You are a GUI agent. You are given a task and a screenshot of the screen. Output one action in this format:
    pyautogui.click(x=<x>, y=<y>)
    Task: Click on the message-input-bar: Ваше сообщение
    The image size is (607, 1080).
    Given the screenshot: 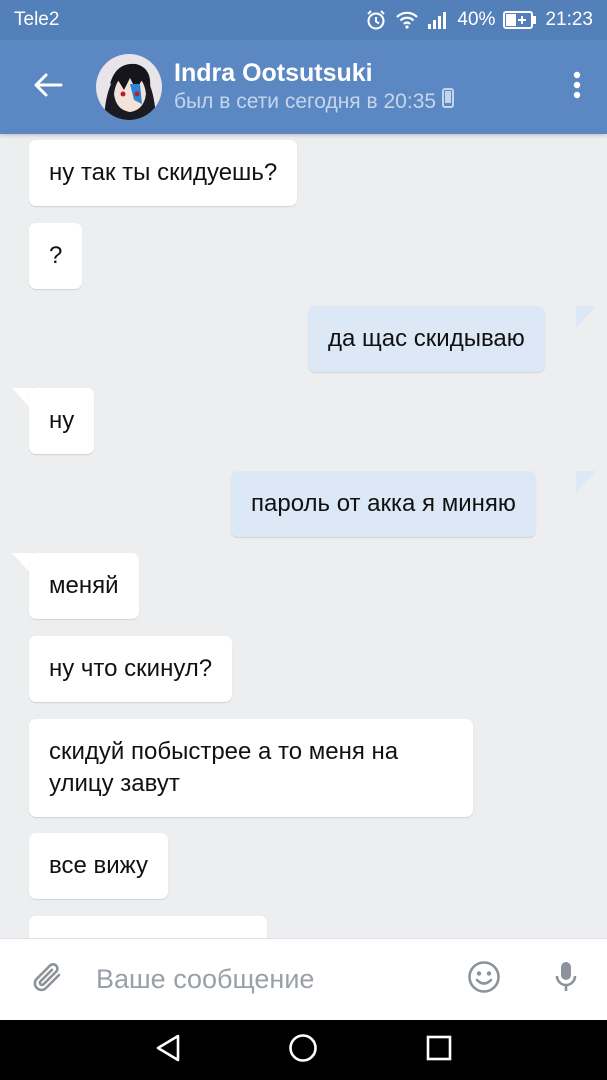 What is the action you would take?
    pyautogui.click(x=303, y=979)
    